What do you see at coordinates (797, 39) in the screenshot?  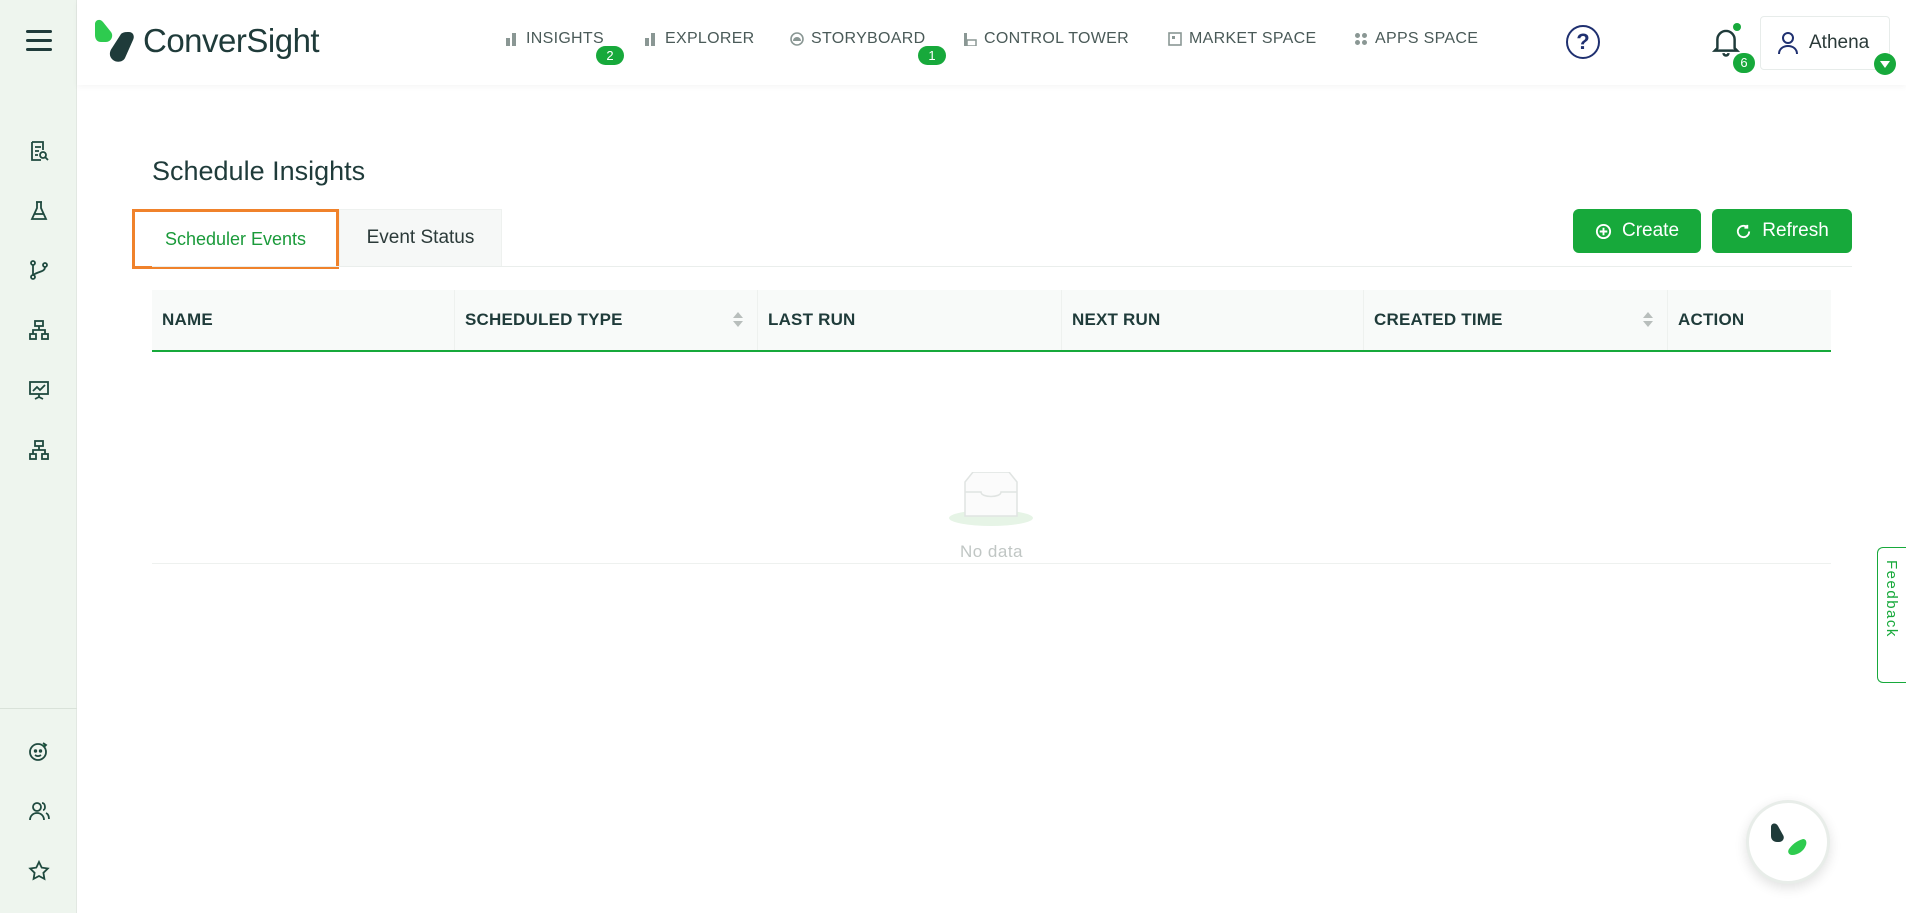 I see `dashboard-icon` at bounding box center [797, 39].